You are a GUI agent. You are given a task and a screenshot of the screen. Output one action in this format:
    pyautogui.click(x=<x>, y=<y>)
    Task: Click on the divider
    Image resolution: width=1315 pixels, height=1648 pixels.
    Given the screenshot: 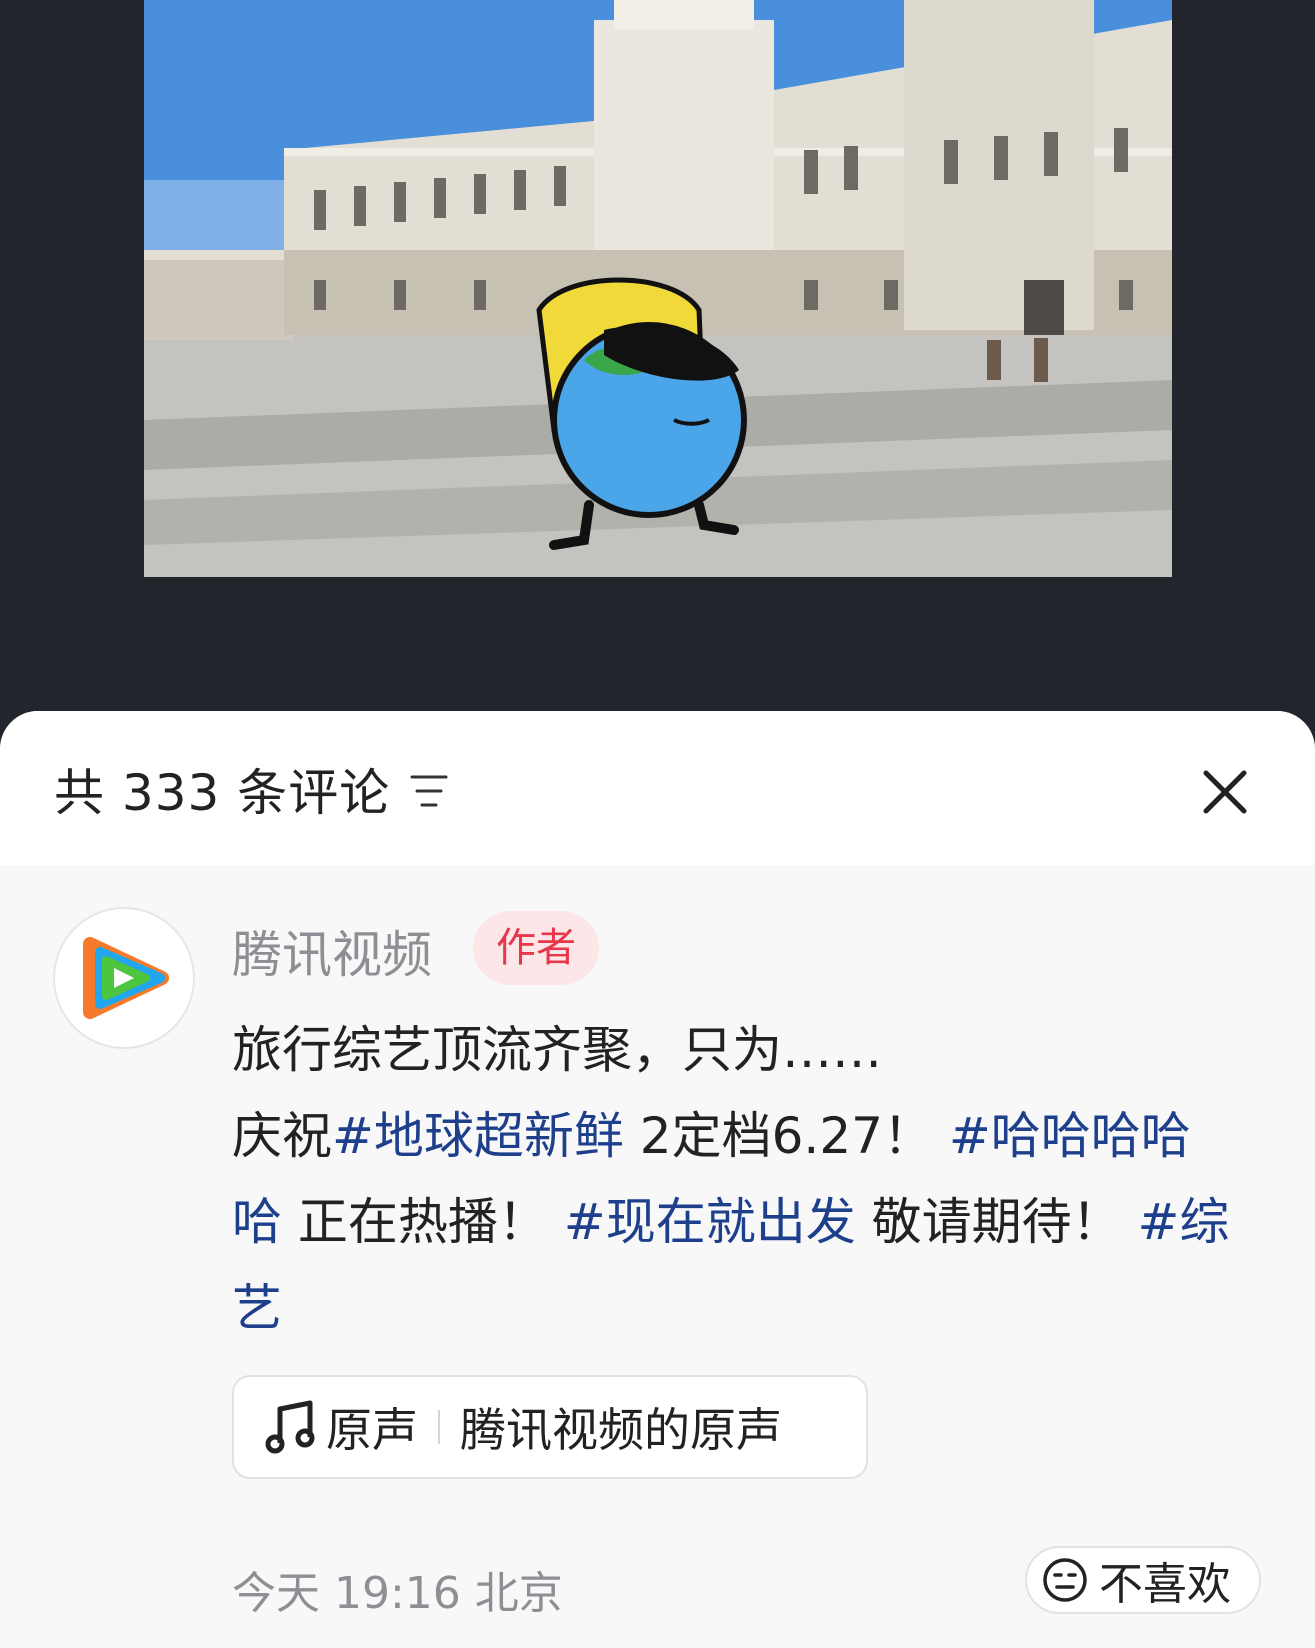 What is the action you would take?
    pyautogui.click(x=439, y=1427)
    